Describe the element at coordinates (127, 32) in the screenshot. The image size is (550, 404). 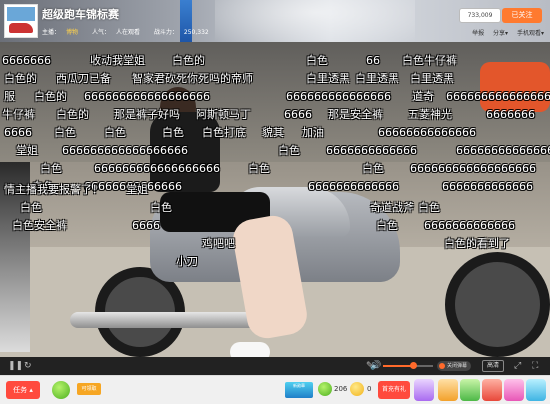
I see `category-label: 人在观看` at that location.